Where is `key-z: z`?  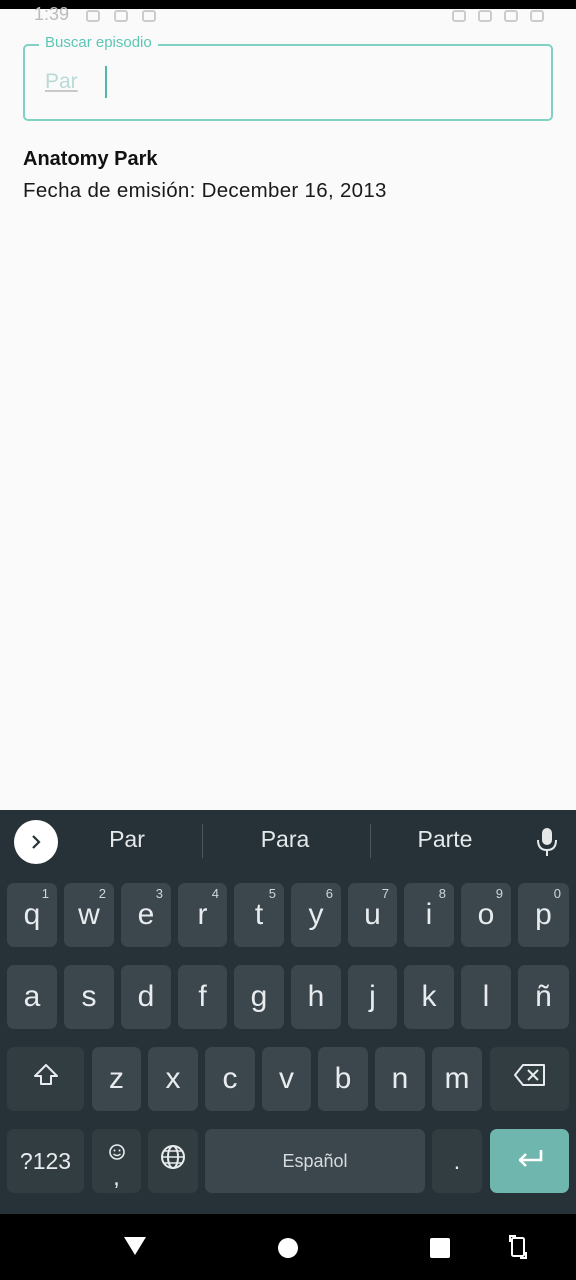 key-z: z is located at coordinates (116, 1079).